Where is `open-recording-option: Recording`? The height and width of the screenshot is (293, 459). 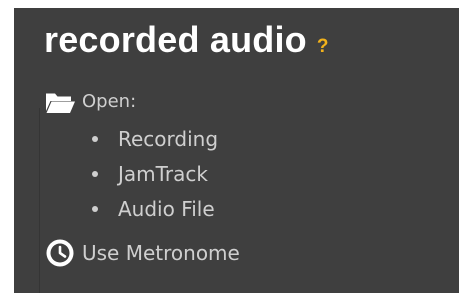
open-recording-option: Recording is located at coordinates (155, 138).